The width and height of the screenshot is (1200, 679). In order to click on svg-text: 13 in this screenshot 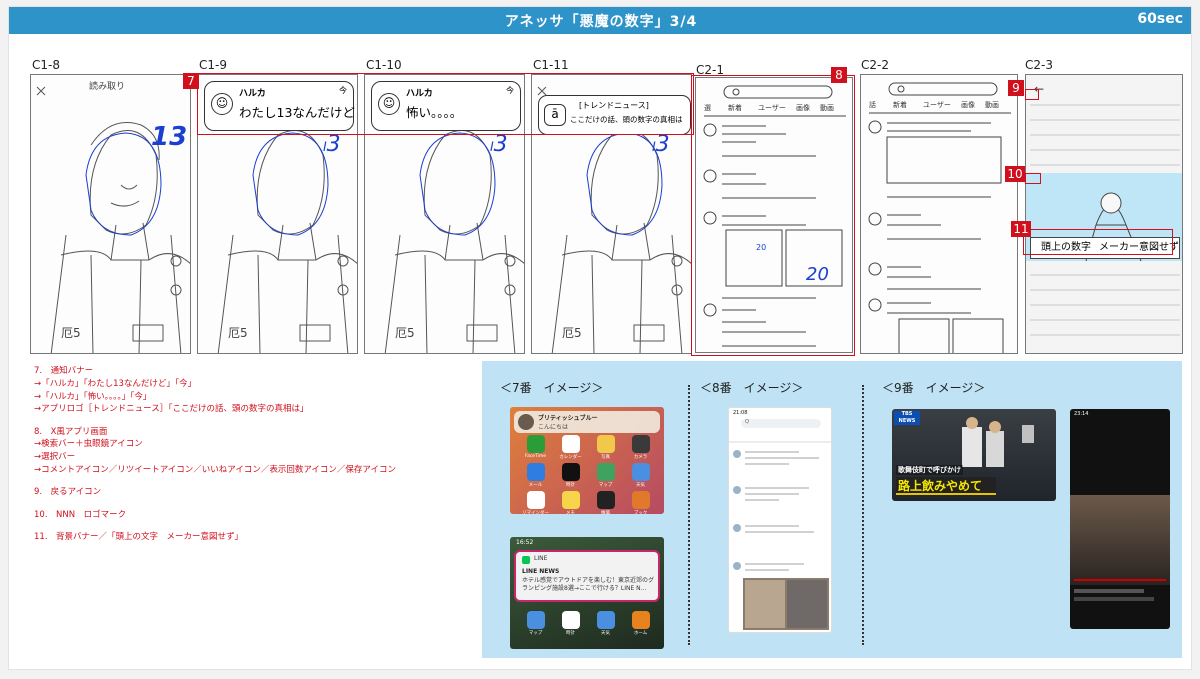, I will do `click(169, 137)`.